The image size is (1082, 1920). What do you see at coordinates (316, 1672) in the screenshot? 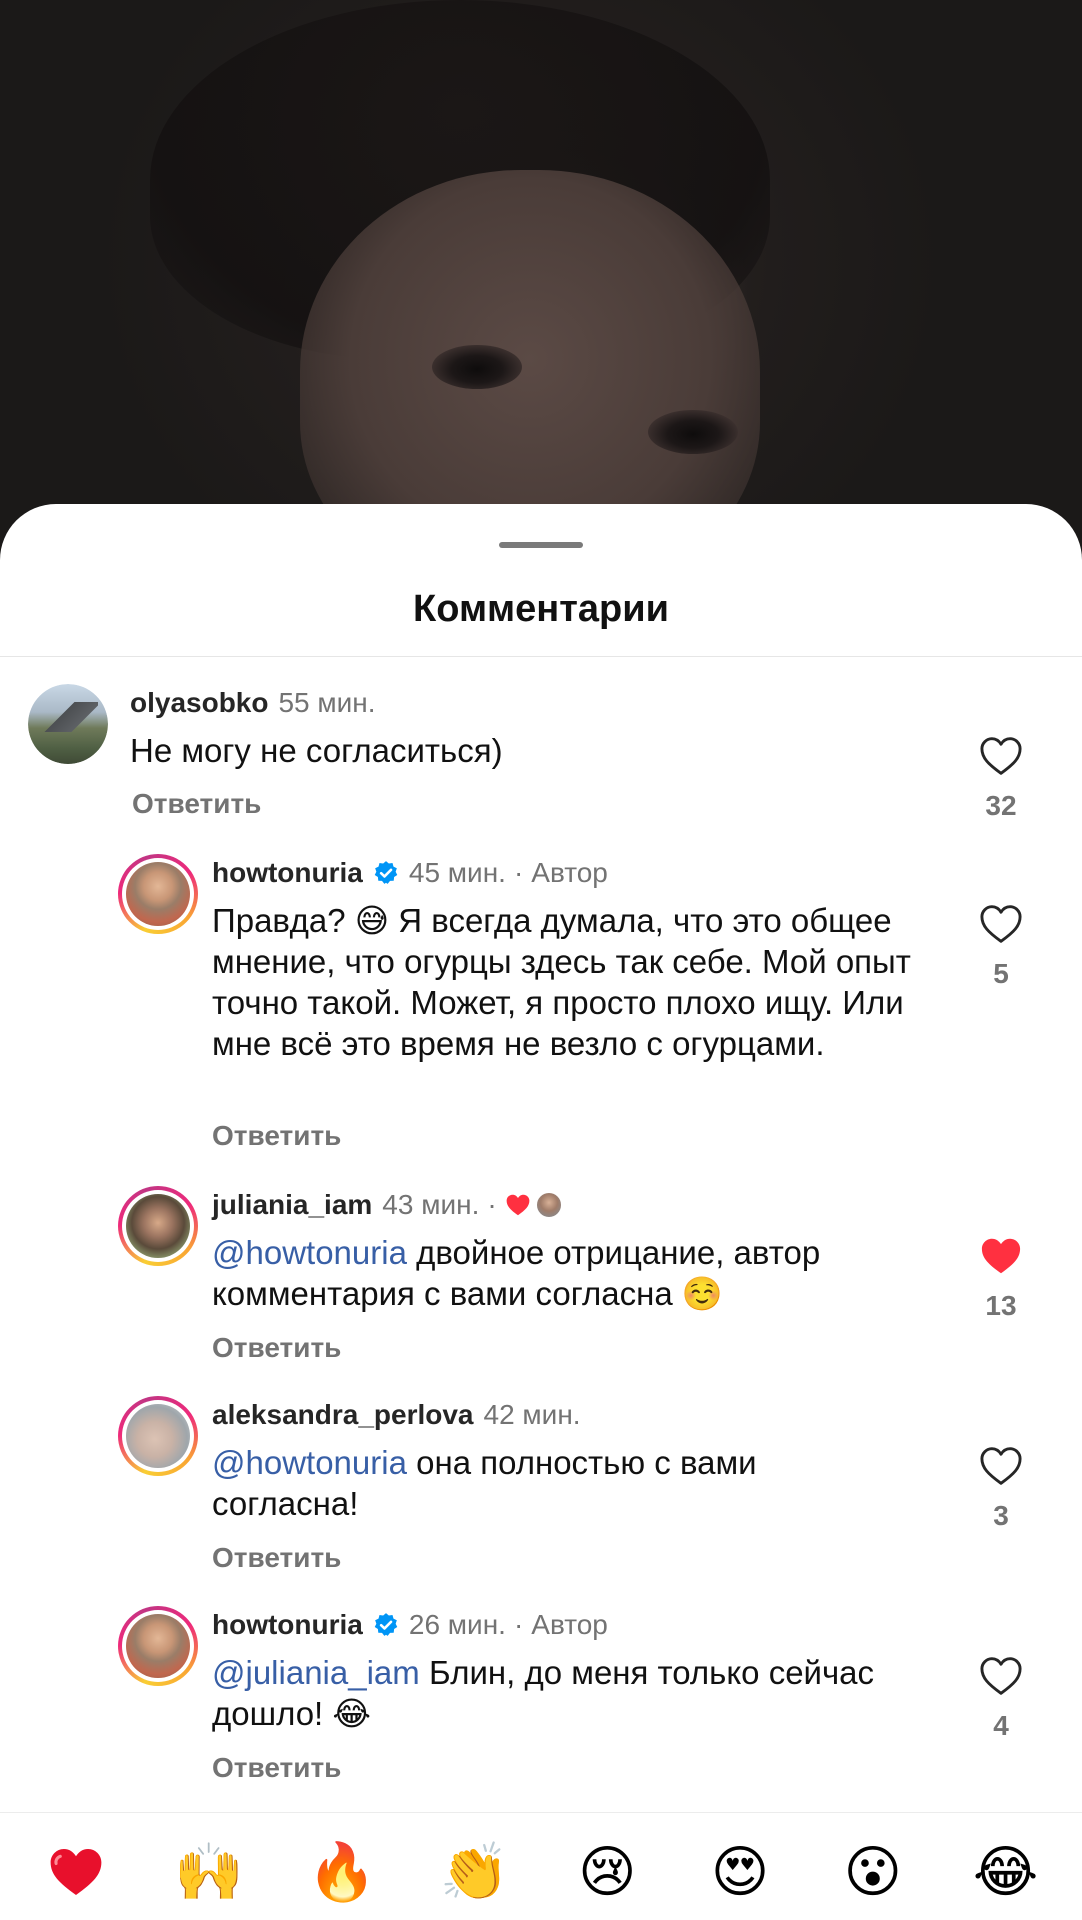
I see `mention-link: @juliania_iam` at bounding box center [316, 1672].